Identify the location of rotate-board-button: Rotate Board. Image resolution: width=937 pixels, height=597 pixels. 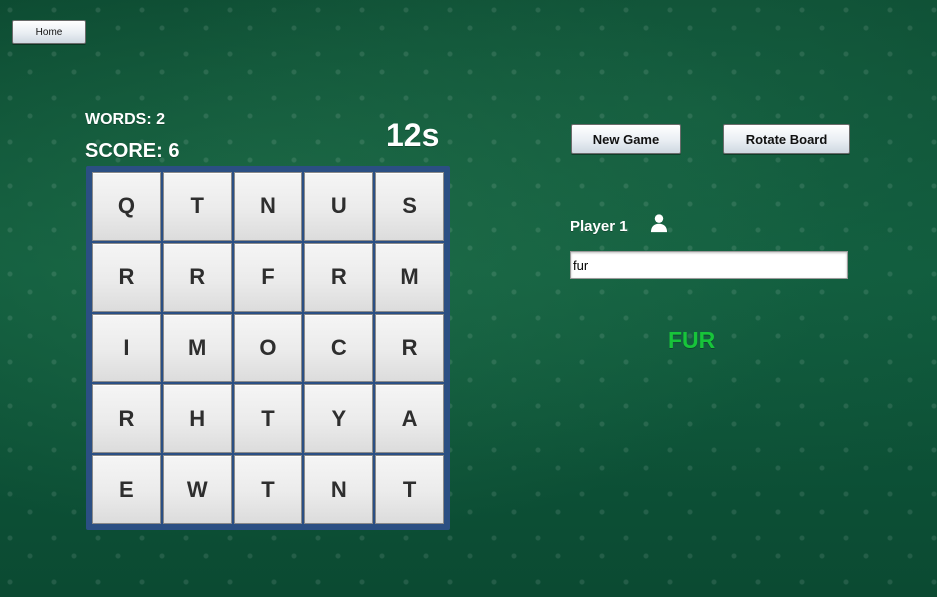
(786, 139).